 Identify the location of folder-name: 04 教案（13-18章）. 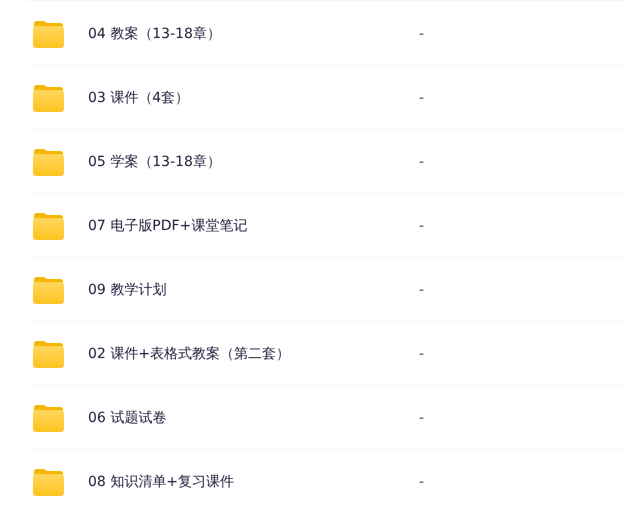
(253, 33).